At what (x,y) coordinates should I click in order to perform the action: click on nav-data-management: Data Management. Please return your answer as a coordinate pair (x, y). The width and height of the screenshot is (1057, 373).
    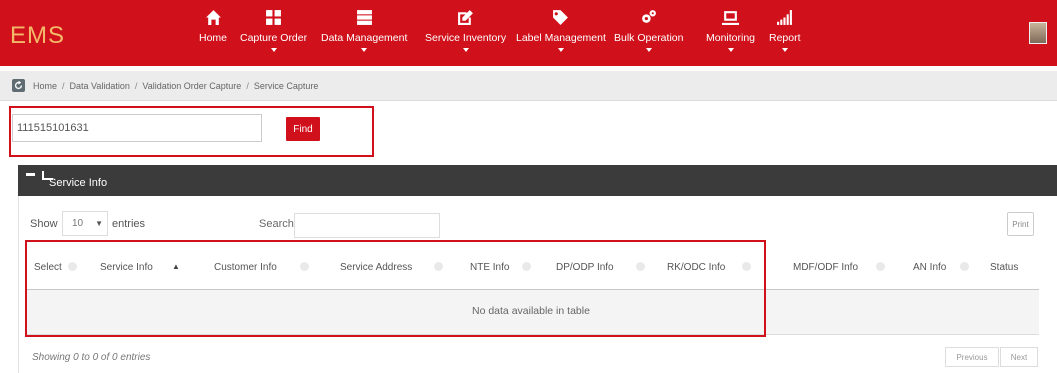
    Looking at the image, I should click on (364, 36).